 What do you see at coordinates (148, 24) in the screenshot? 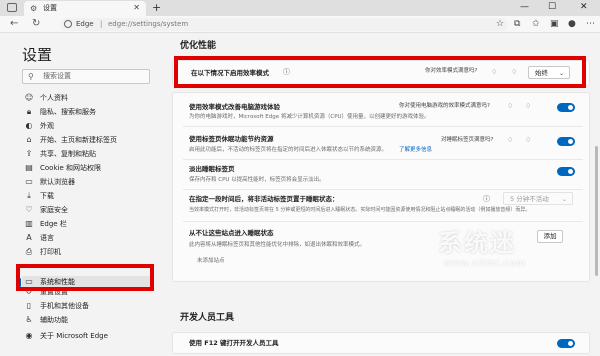
I see `url-text: edge://settings/system` at bounding box center [148, 24].